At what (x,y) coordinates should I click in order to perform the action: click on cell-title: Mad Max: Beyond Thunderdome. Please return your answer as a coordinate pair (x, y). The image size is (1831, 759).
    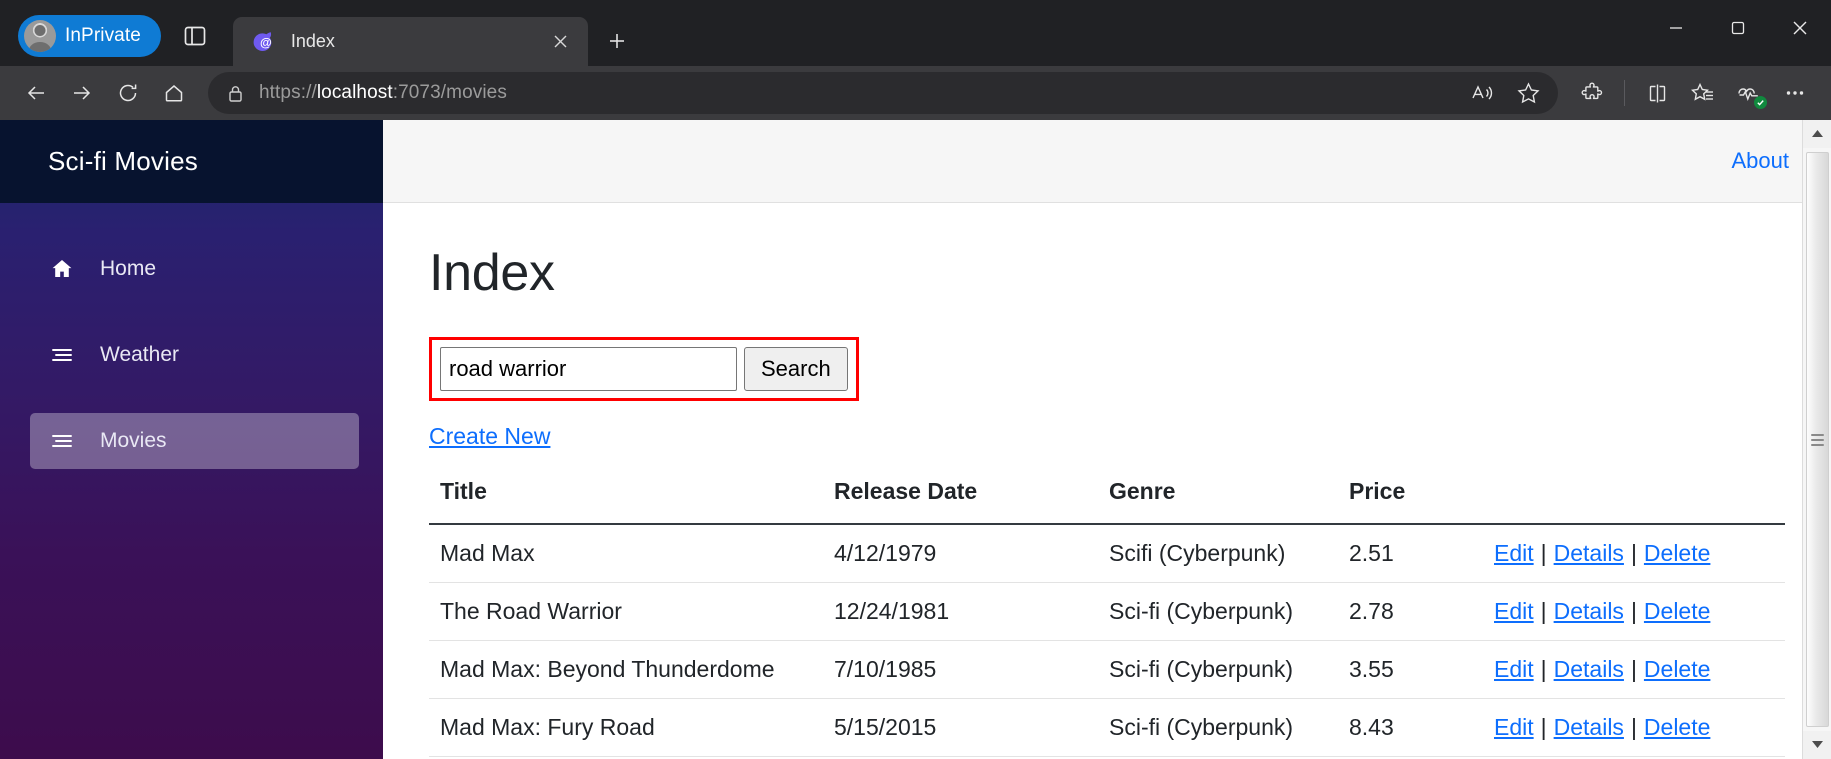
    Looking at the image, I should click on (631, 669).